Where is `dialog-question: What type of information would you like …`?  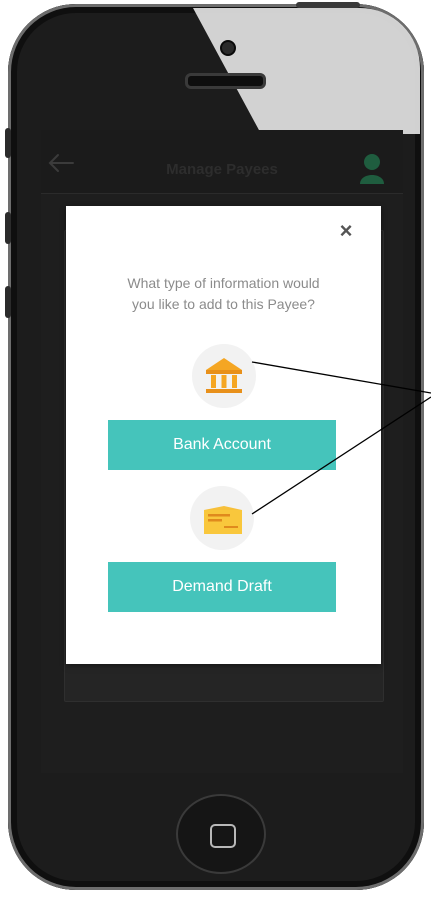 dialog-question: What type of information would you like … is located at coordinates (223, 294).